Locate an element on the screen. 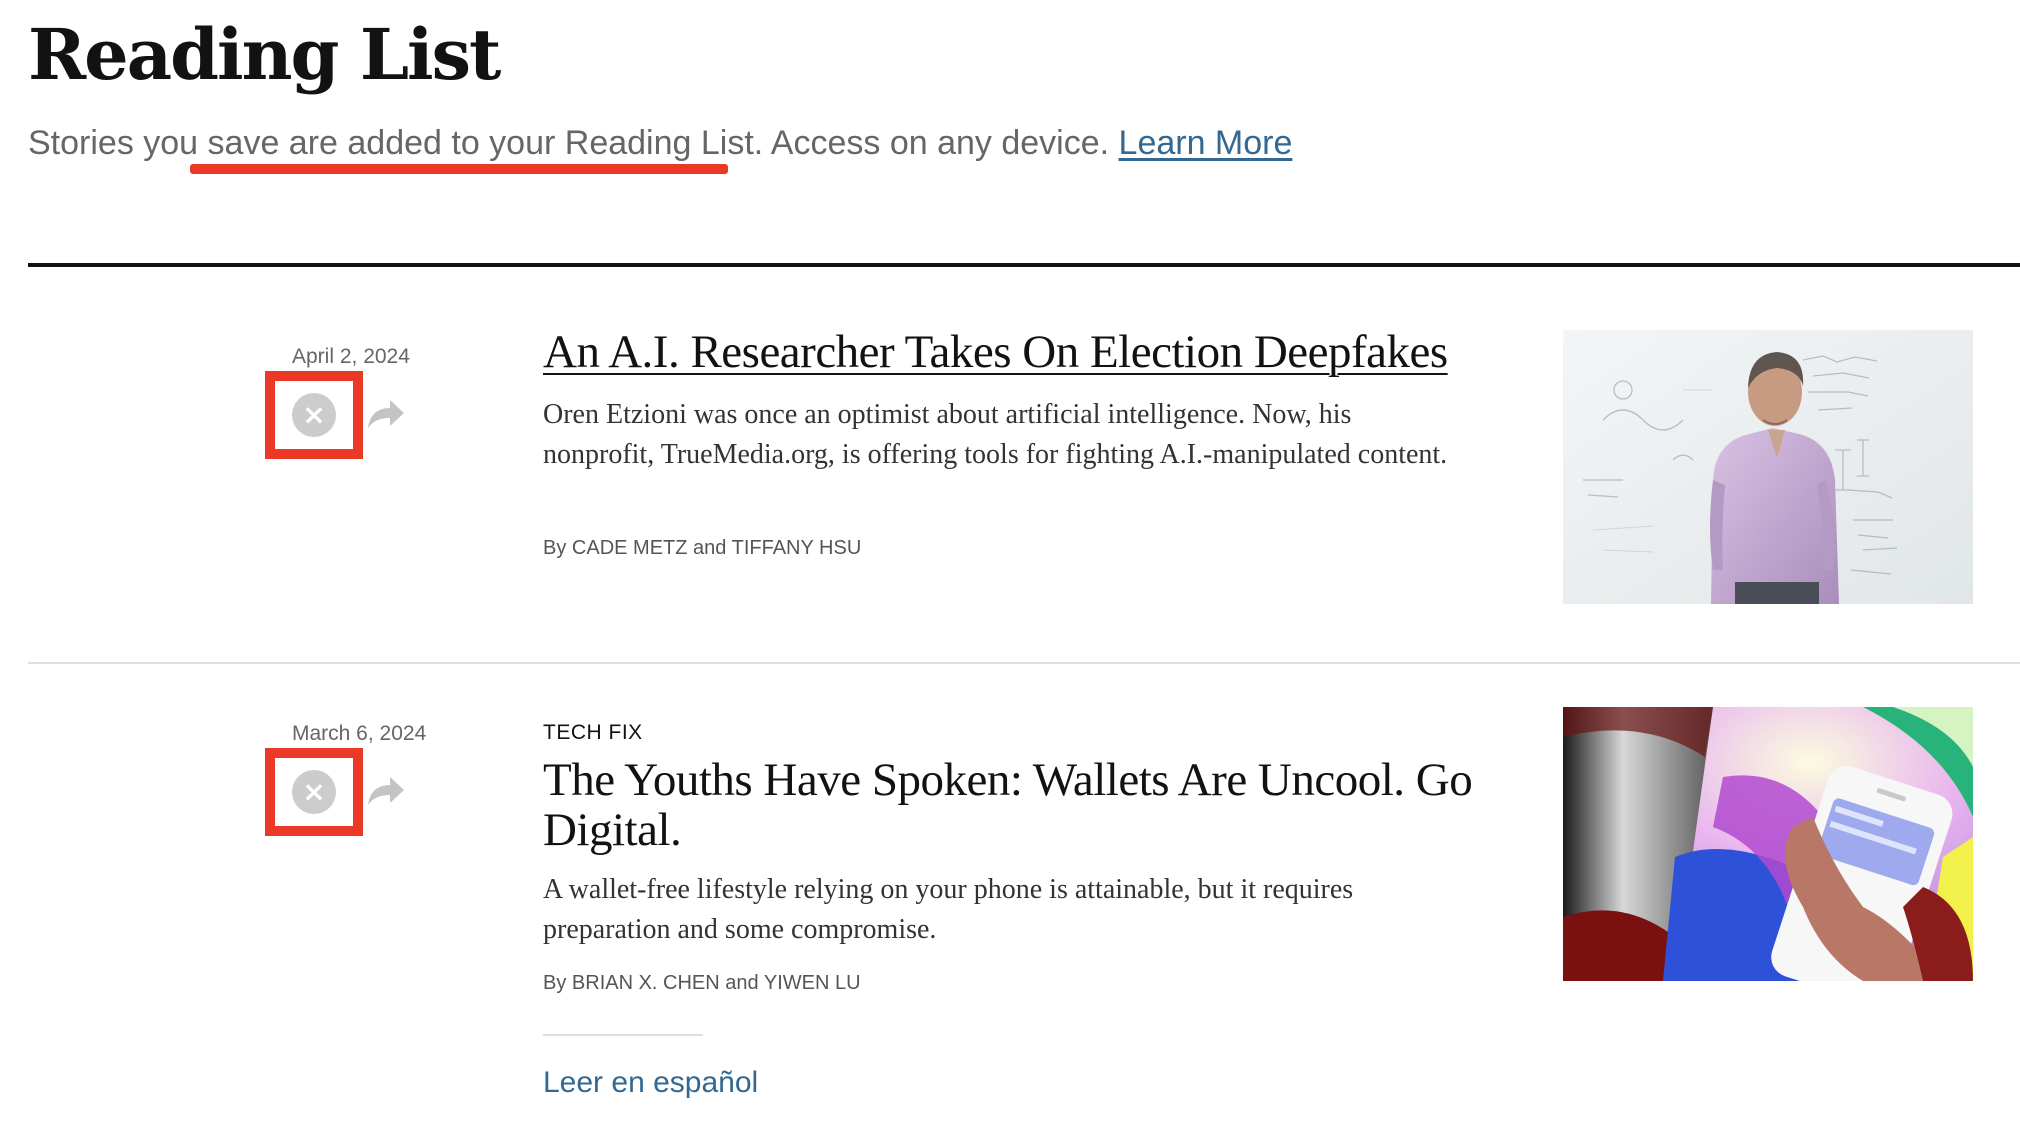  man-at-whiteboard-photo is located at coordinates (1768, 467).